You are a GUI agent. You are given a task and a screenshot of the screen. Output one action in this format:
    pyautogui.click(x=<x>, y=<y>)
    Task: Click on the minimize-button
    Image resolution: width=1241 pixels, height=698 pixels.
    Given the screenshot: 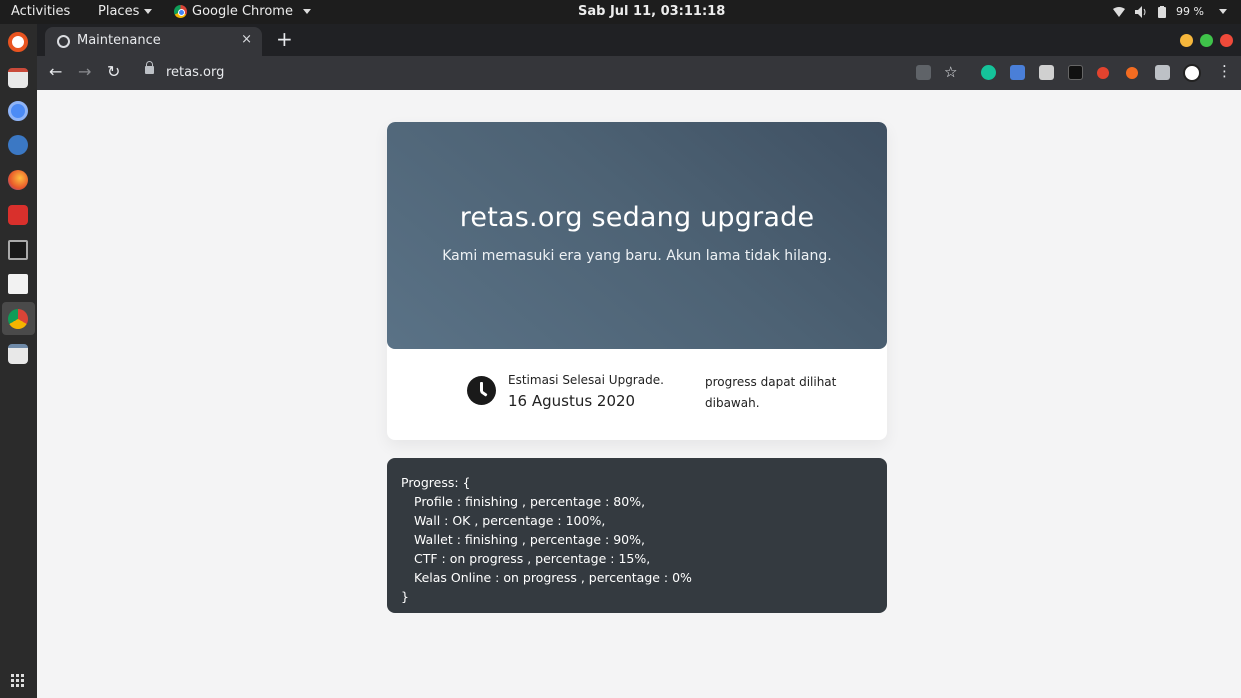 What is the action you would take?
    pyautogui.click(x=1186, y=40)
    